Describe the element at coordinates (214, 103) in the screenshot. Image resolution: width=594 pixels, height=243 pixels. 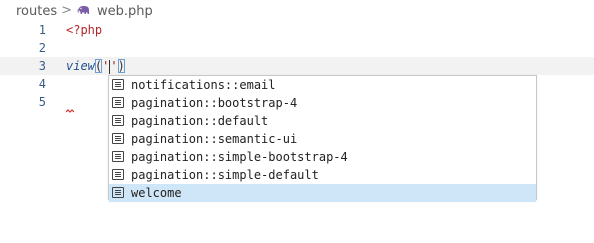
I see `suggestion-label: pagination::bootstrap-4` at that location.